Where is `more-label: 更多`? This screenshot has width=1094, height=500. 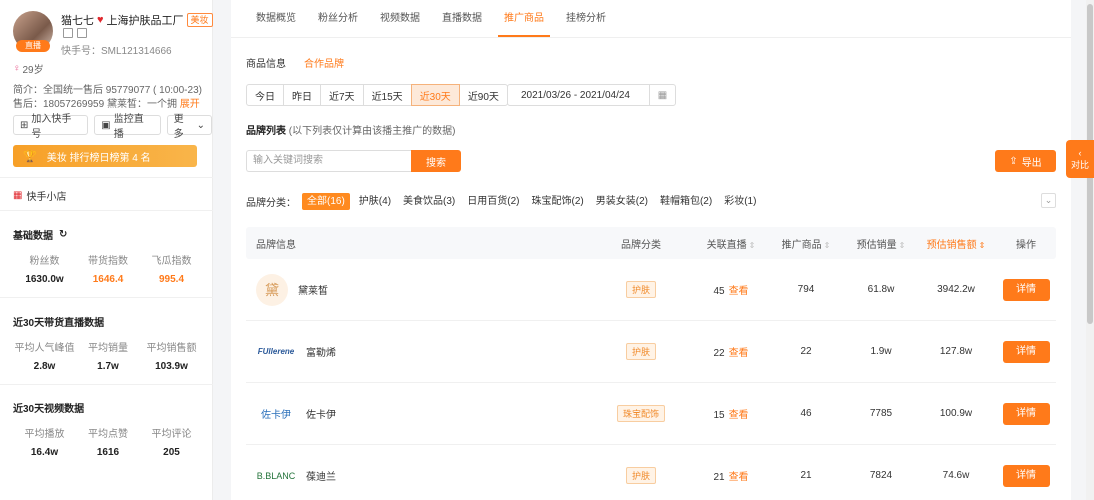 more-label: 更多 is located at coordinates (178, 127).